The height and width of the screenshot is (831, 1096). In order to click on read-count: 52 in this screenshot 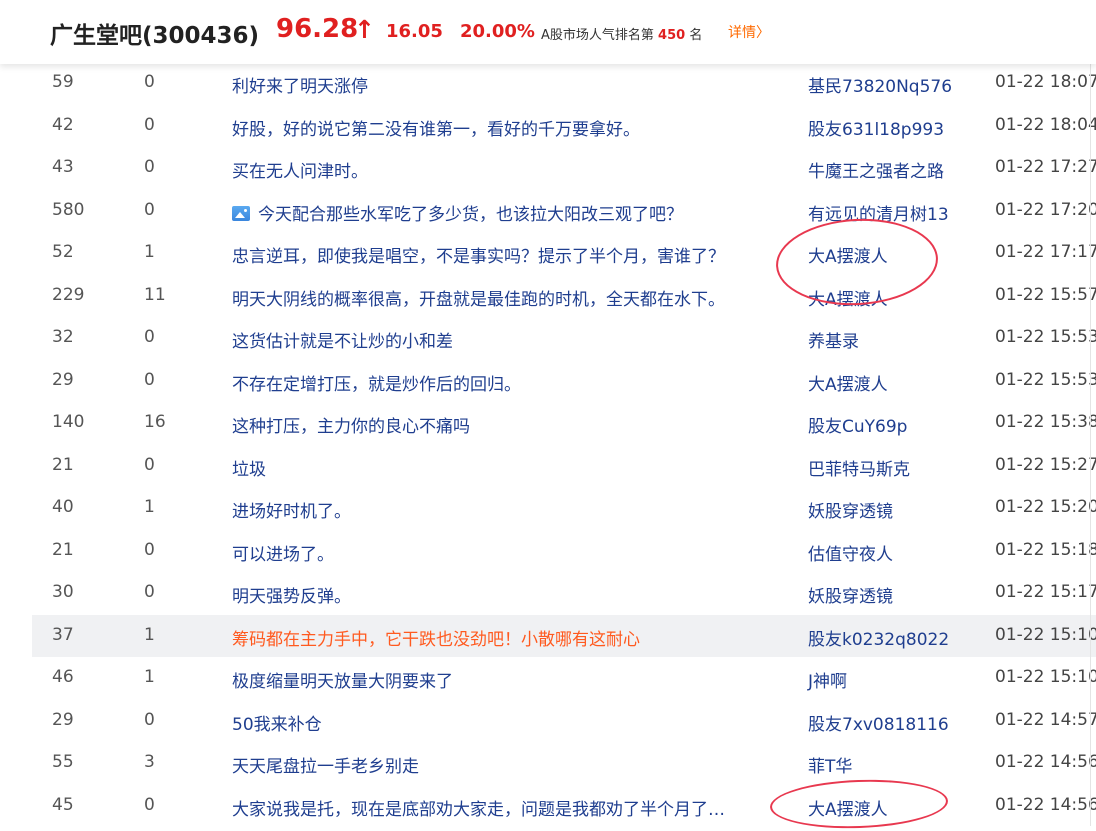, I will do `click(63, 252)`.